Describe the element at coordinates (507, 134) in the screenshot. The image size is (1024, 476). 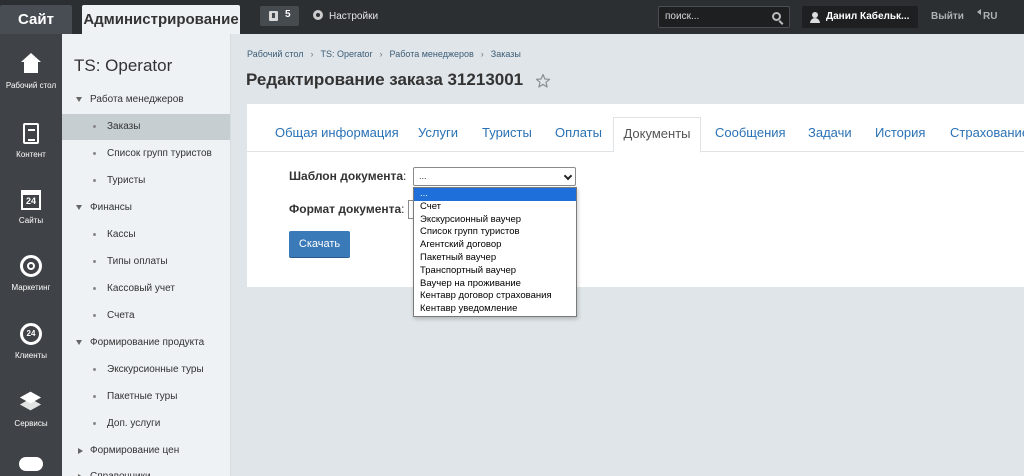
I see `tab-tourists: Туристы` at that location.